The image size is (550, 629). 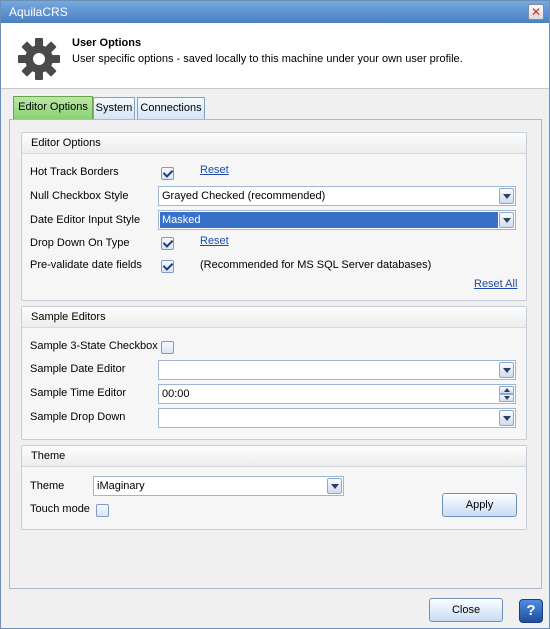 I want to click on theme-group-title: Theme, so click(x=274, y=456).